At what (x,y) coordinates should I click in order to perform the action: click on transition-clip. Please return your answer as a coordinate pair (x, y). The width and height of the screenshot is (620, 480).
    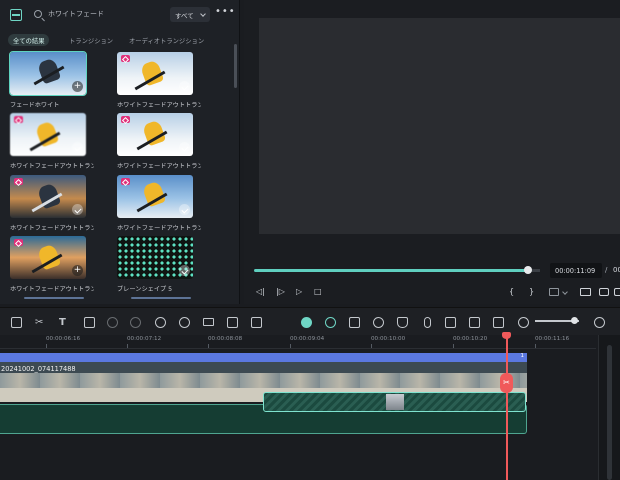
    Looking at the image, I should click on (394, 402).